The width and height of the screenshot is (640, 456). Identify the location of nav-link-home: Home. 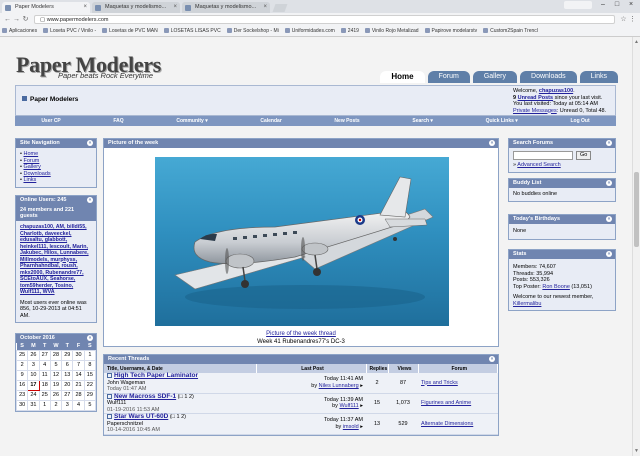
(30, 154).